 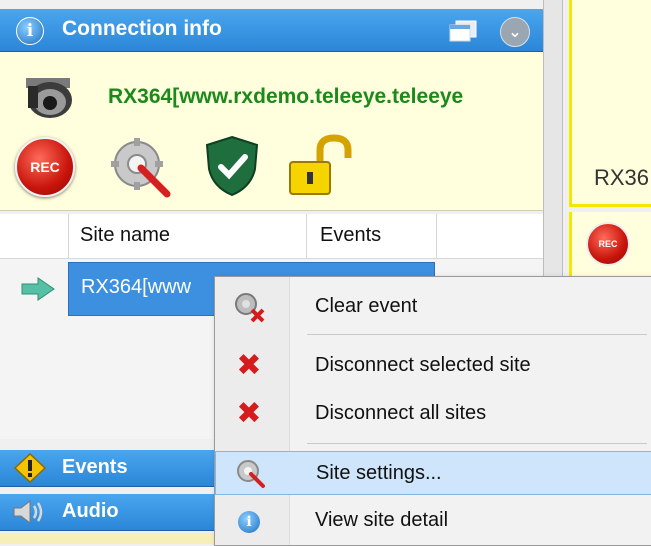 I want to click on audio-section-header: Audio, so click(x=110, y=512).